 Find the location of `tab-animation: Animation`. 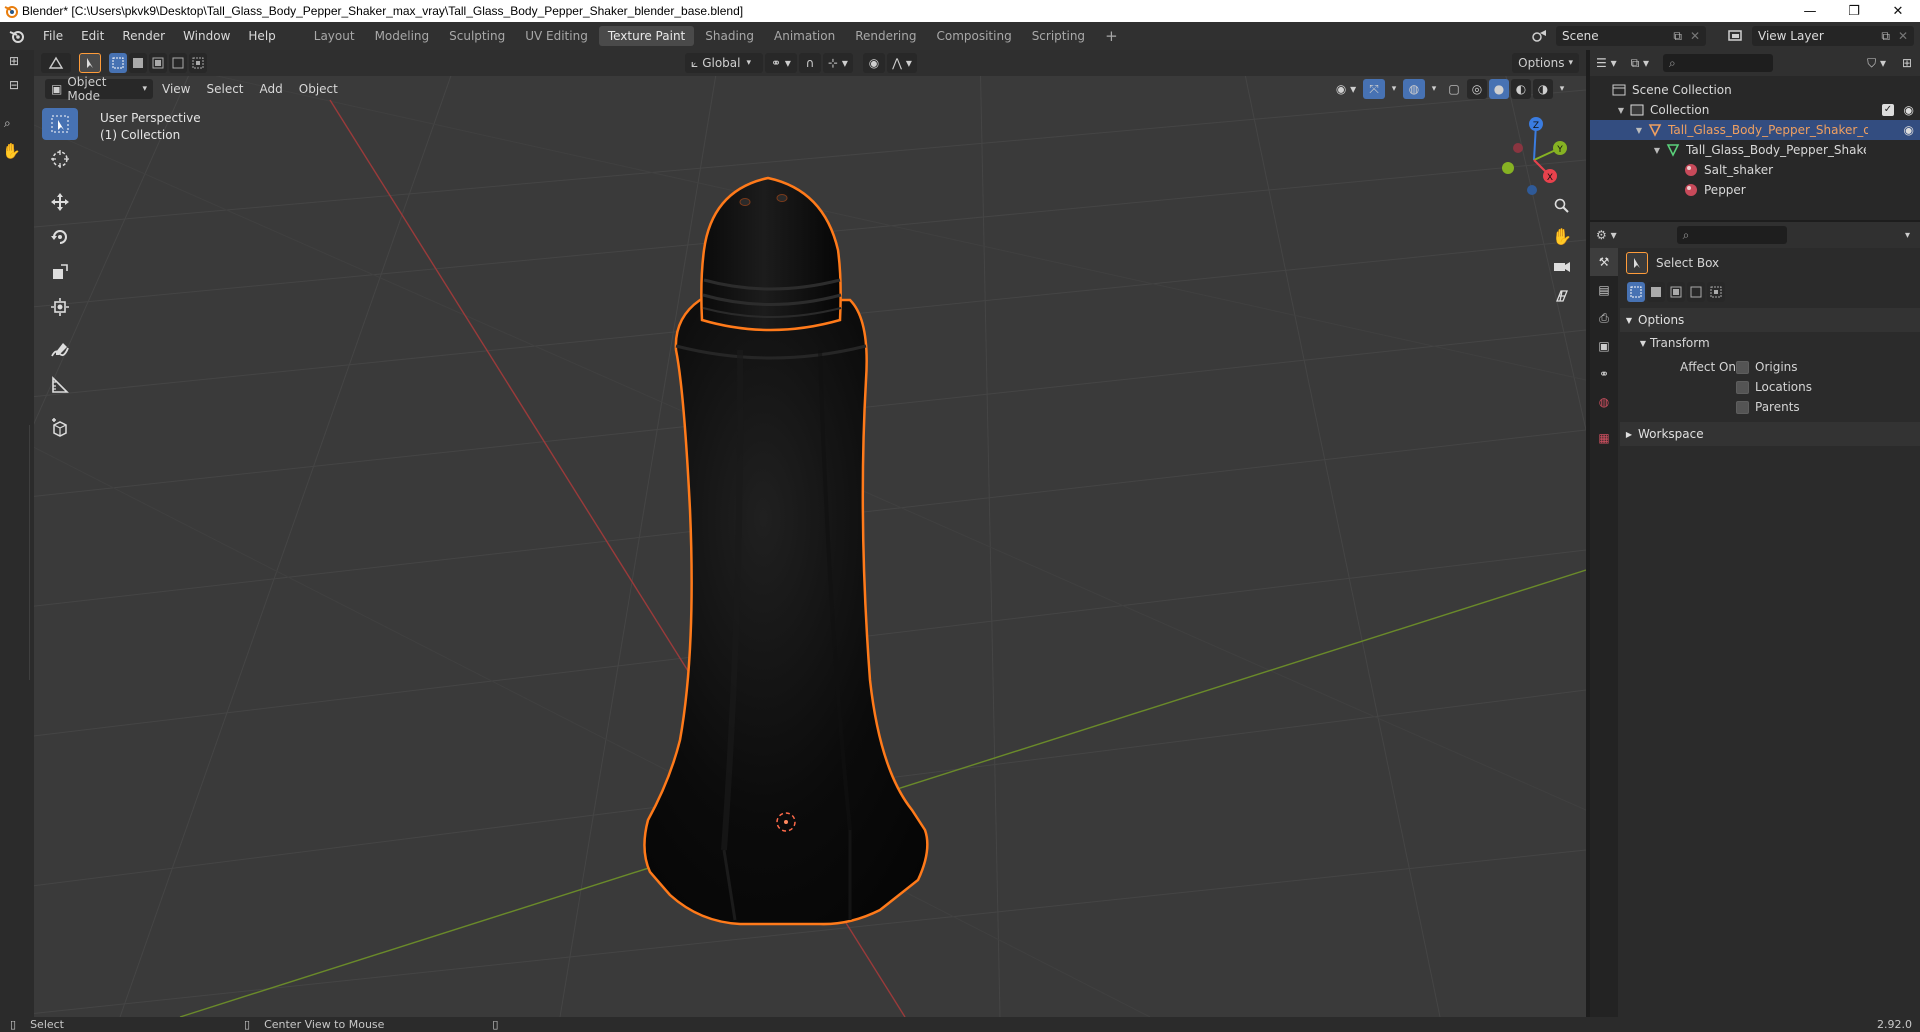

tab-animation: Animation is located at coordinates (804, 36).